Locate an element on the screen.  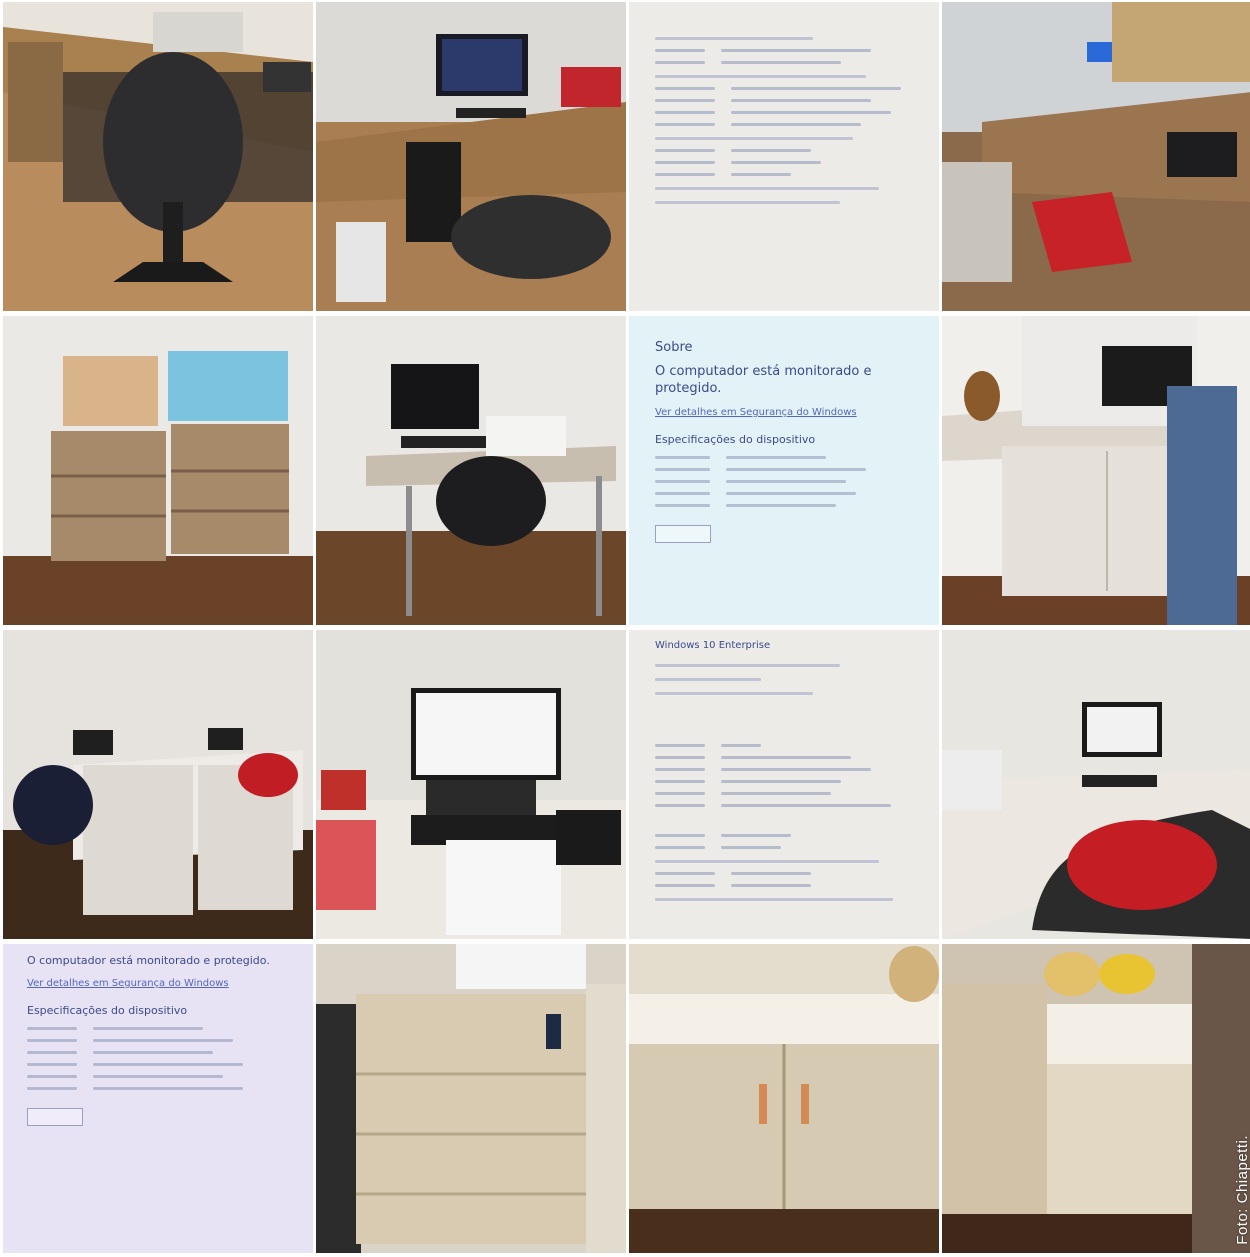
photo-desk-with-chair is located at coordinates (158, 156).